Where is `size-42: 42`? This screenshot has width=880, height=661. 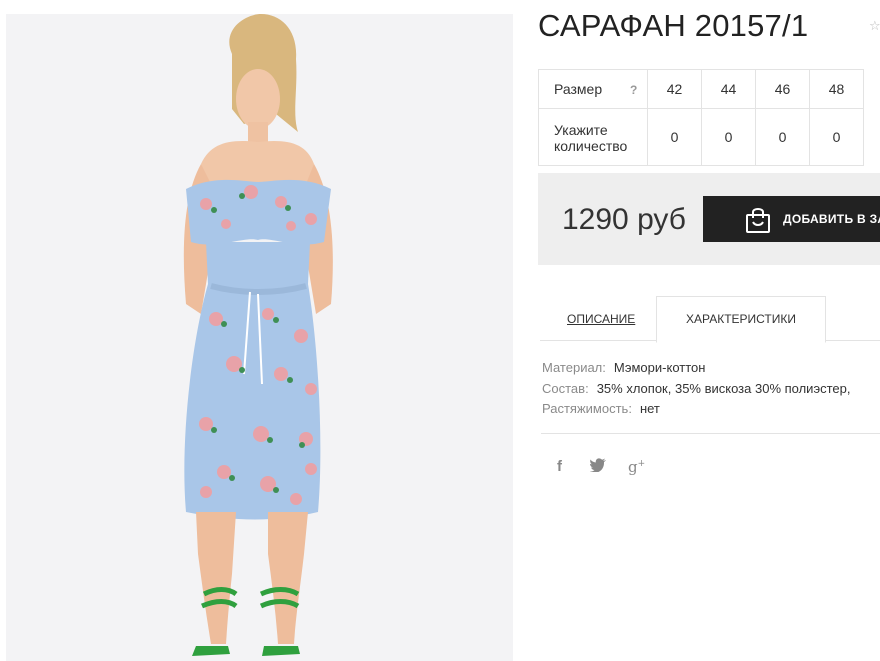 size-42: 42 is located at coordinates (674, 89).